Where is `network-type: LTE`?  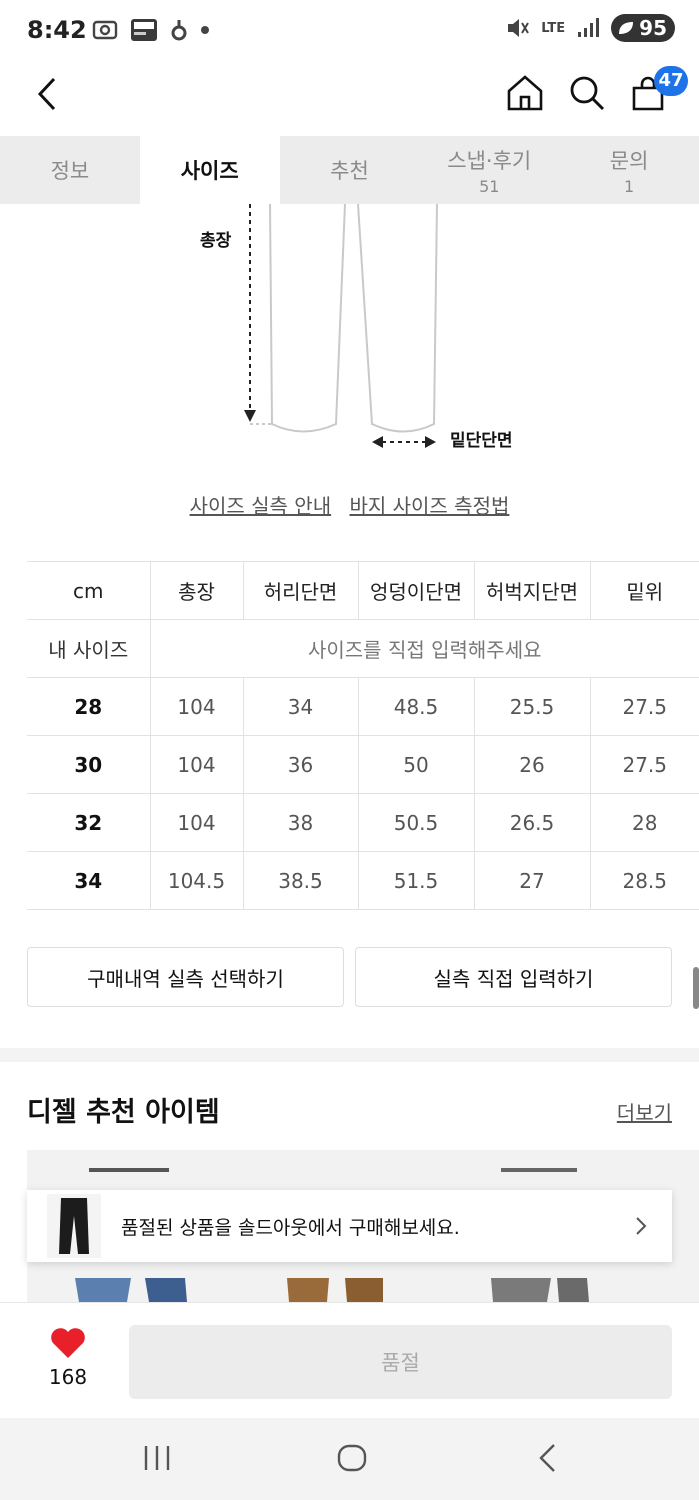 network-type: LTE is located at coordinates (553, 28).